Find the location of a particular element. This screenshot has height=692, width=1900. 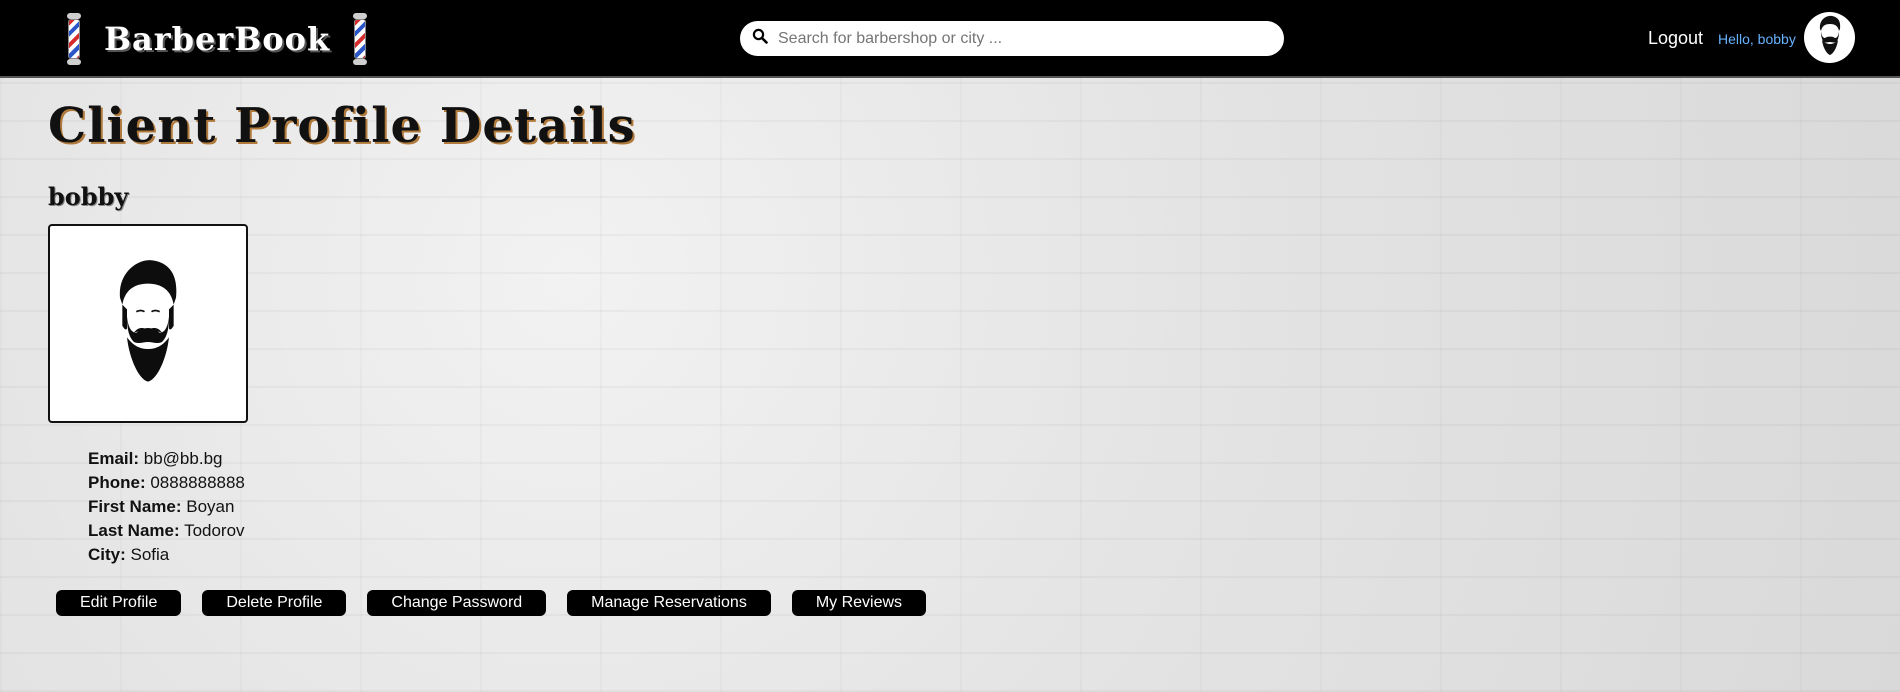

user-greeting: Hello, bobby is located at coordinates (1757, 39).